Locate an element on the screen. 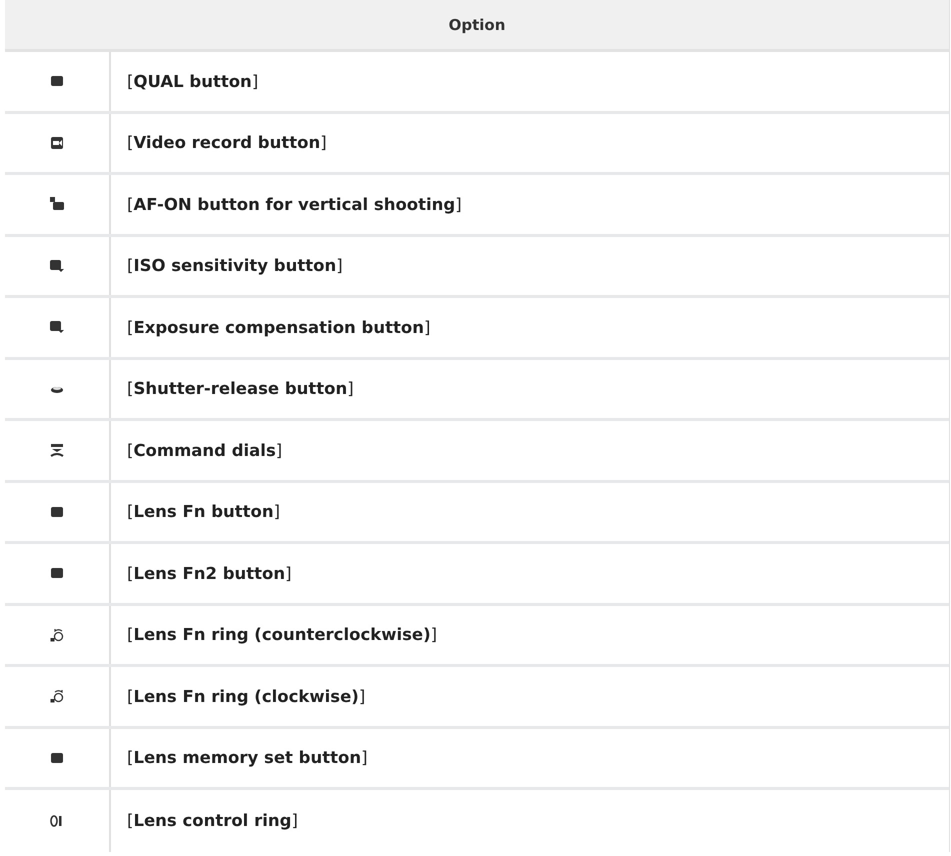 This screenshot has width=951, height=856. option-text: [Lens control ring] is located at coordinates (212, 820).